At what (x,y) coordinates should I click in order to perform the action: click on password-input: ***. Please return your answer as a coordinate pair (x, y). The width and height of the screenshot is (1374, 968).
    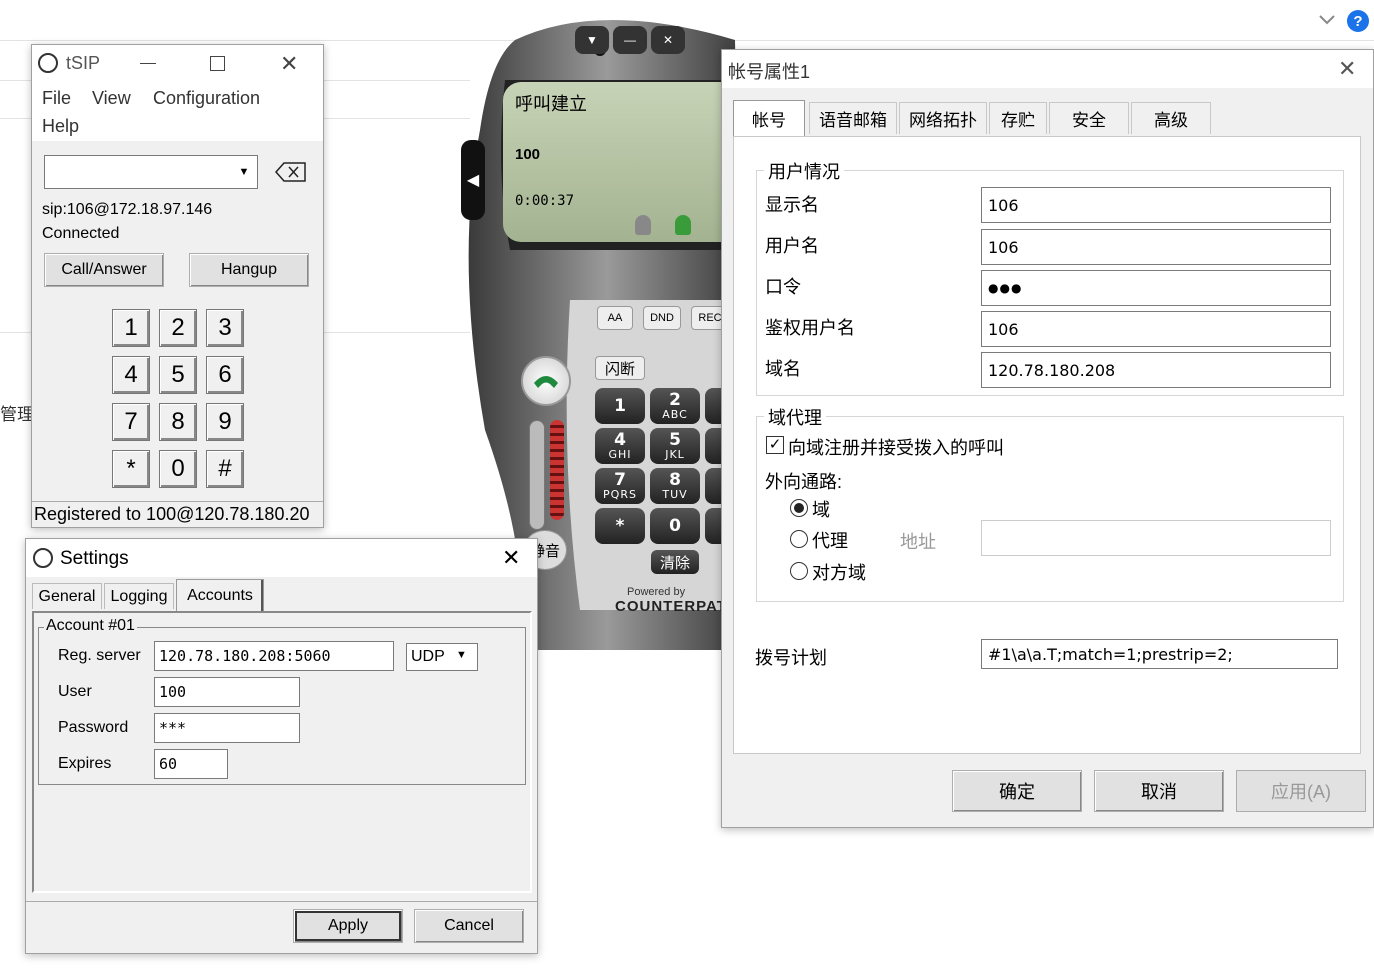
    Looking at the image, I should click on (227, 728).